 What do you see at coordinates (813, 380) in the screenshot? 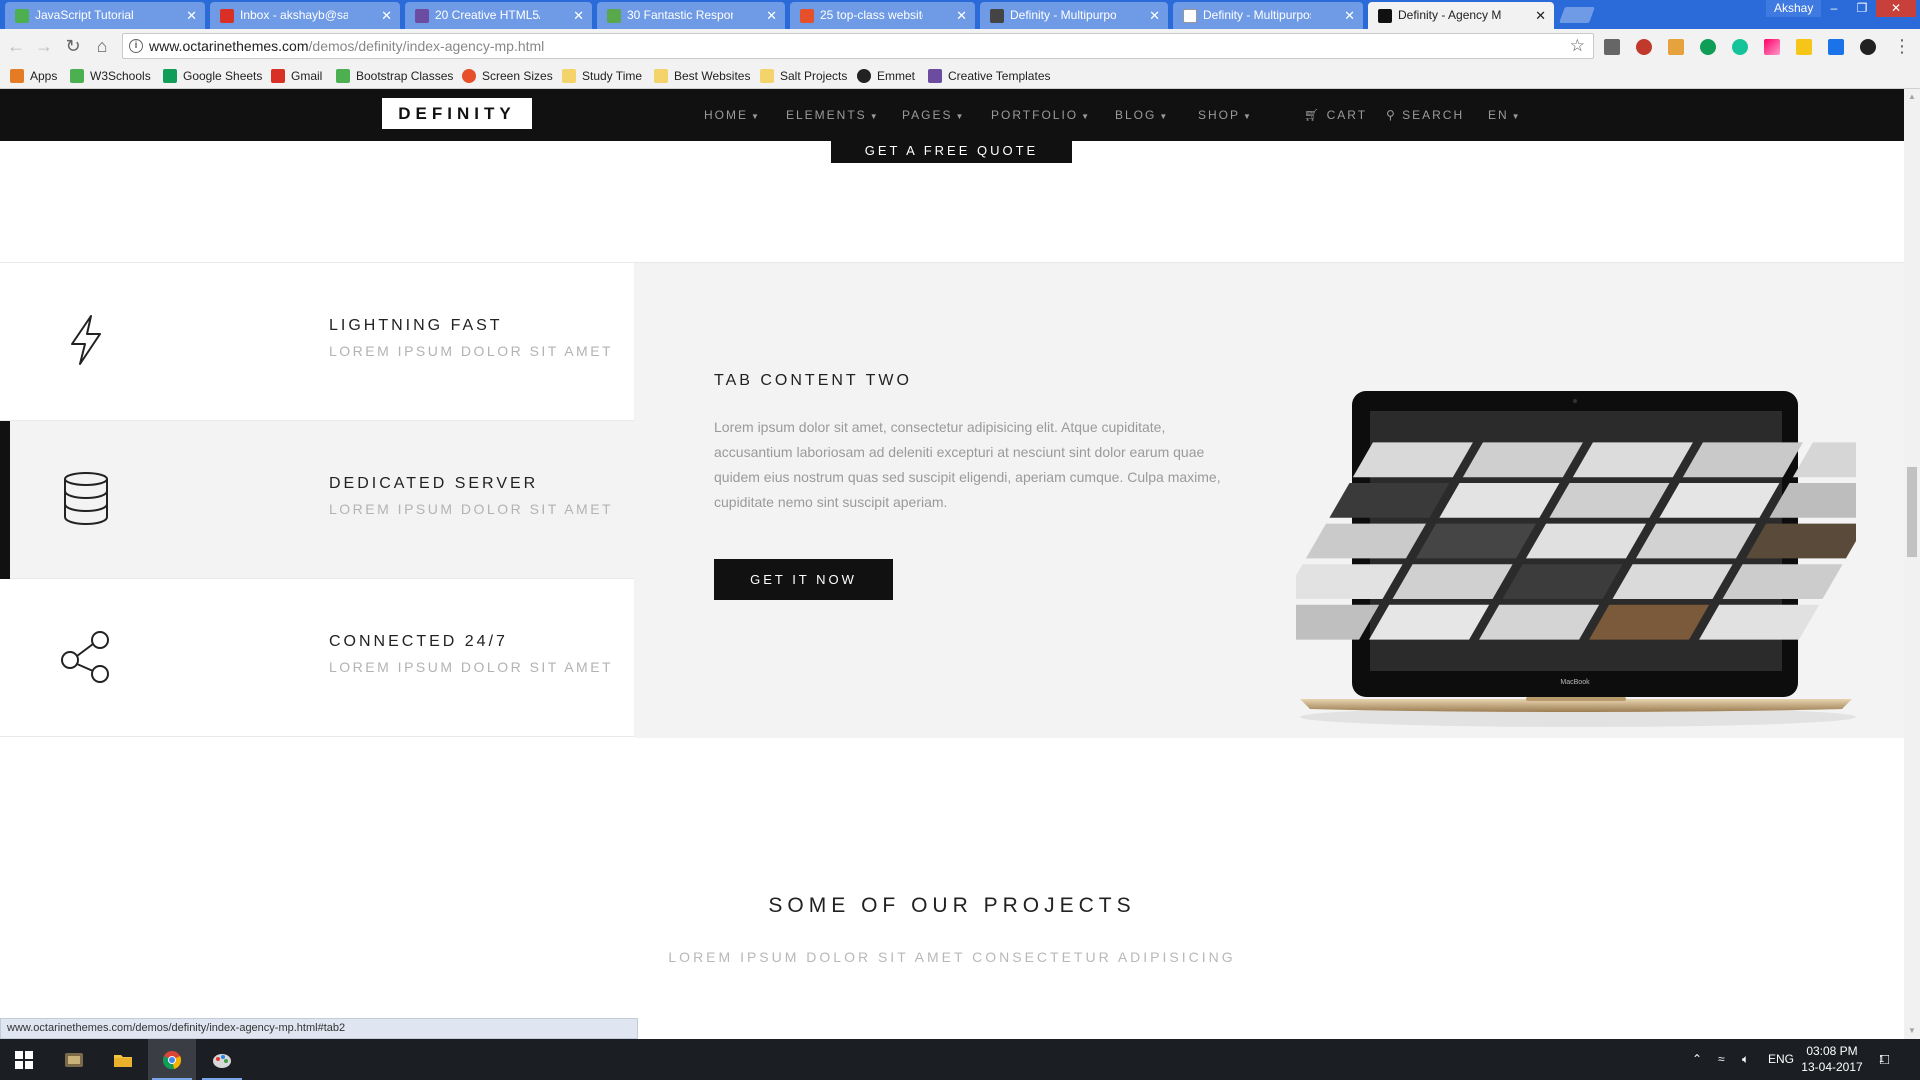
I see `panel-title: TAB CONTENT TWO` at bounding box center [813, 380].